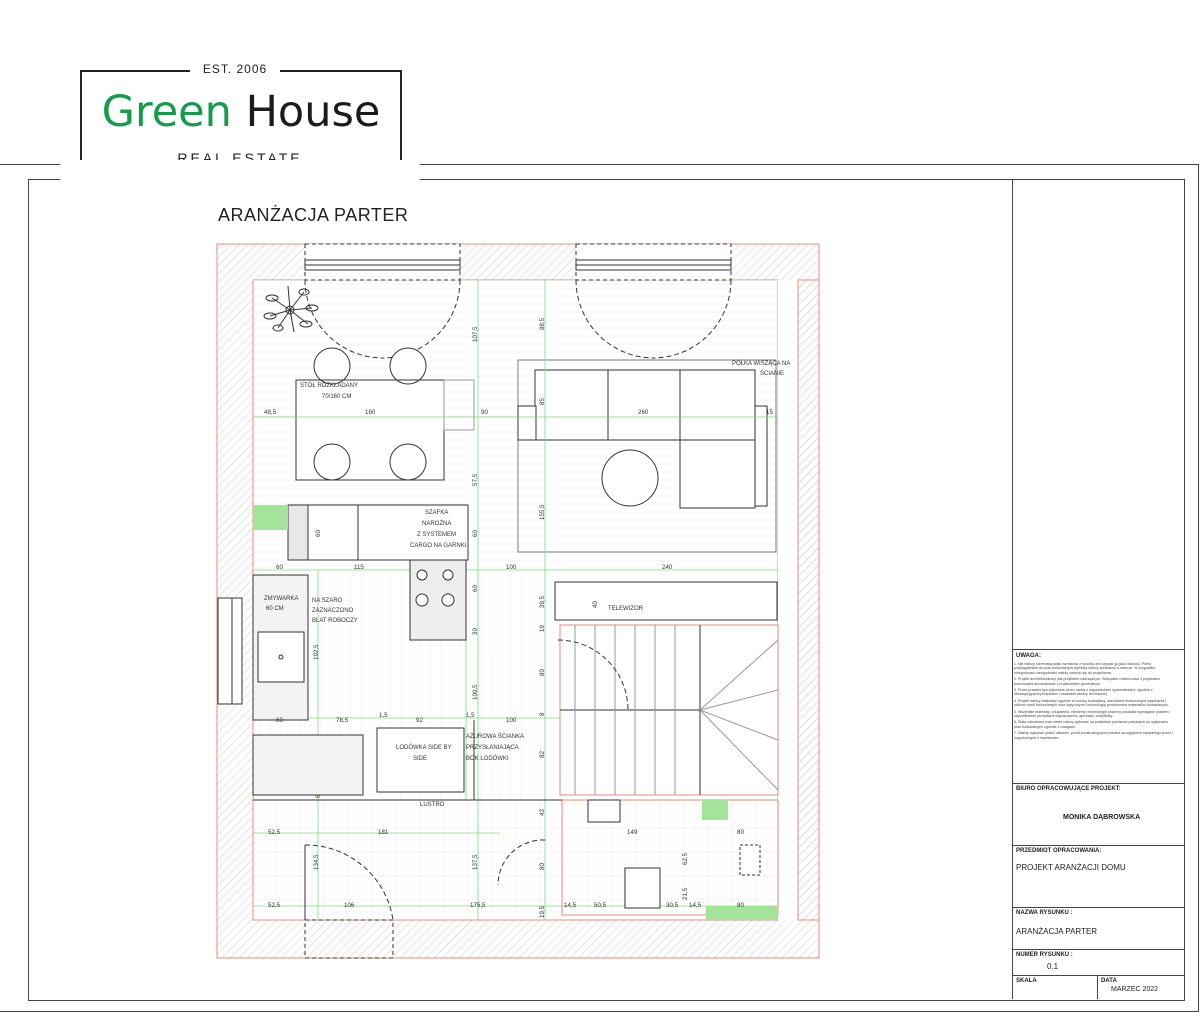 Image resolution: width=1200 pixels, height=1013 pixels. I want to click on dim-h: 149, so click(632, 832).